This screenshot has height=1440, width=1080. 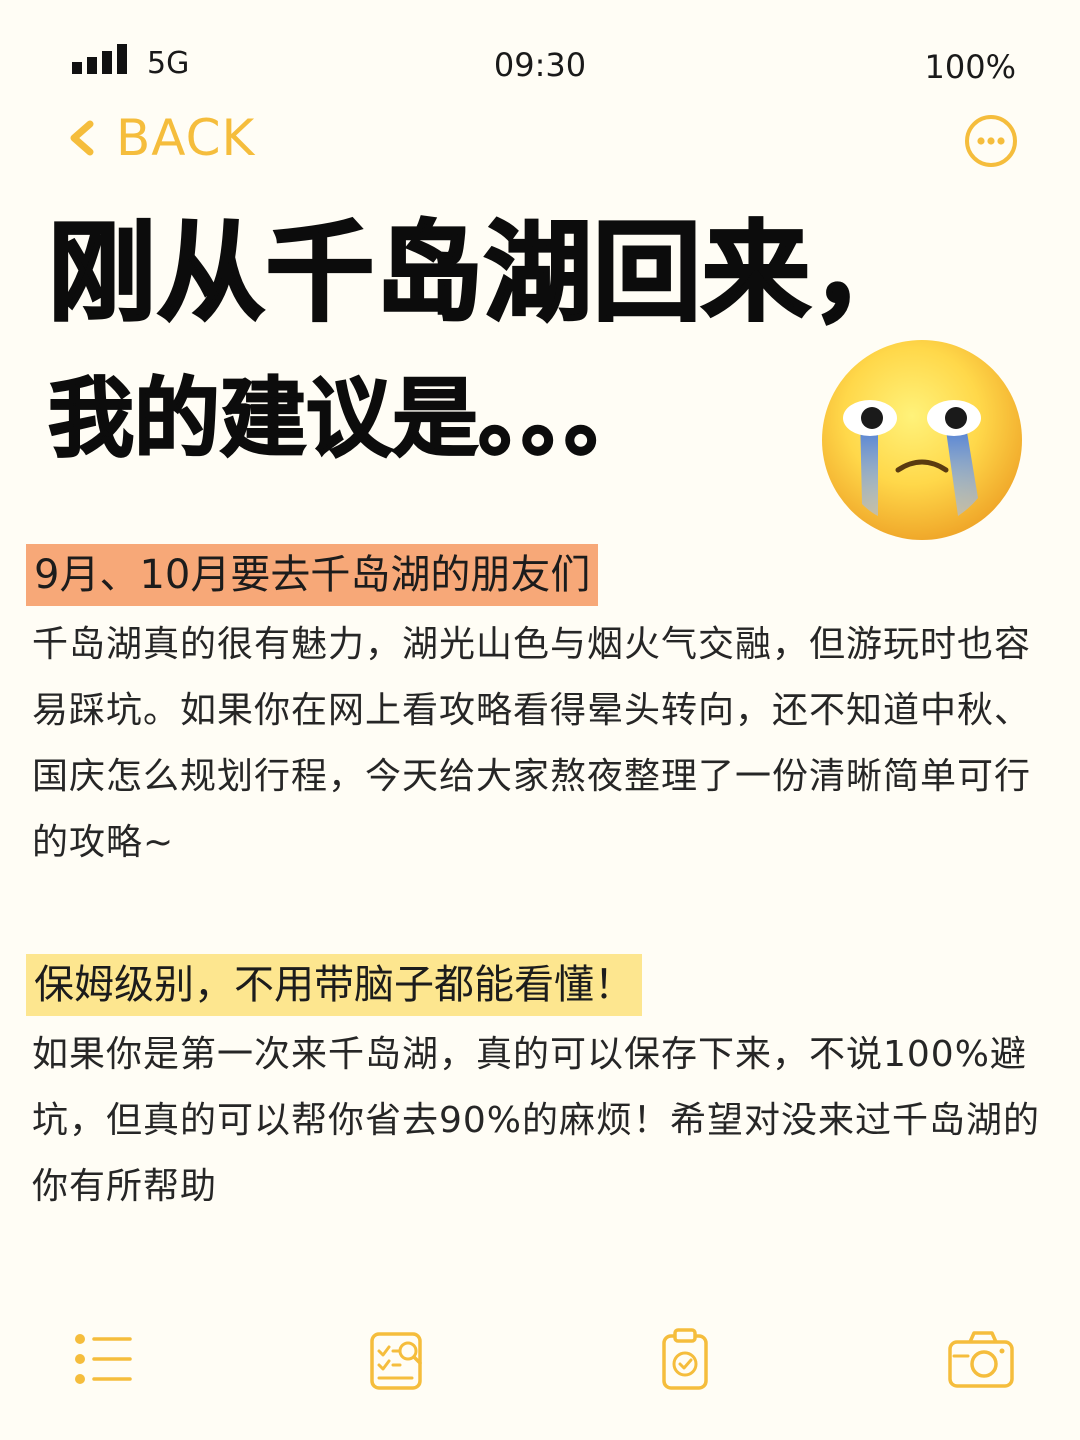 I want to click on title-line-1: 刚从千岛湖回来，, so click(x=484, y=274).